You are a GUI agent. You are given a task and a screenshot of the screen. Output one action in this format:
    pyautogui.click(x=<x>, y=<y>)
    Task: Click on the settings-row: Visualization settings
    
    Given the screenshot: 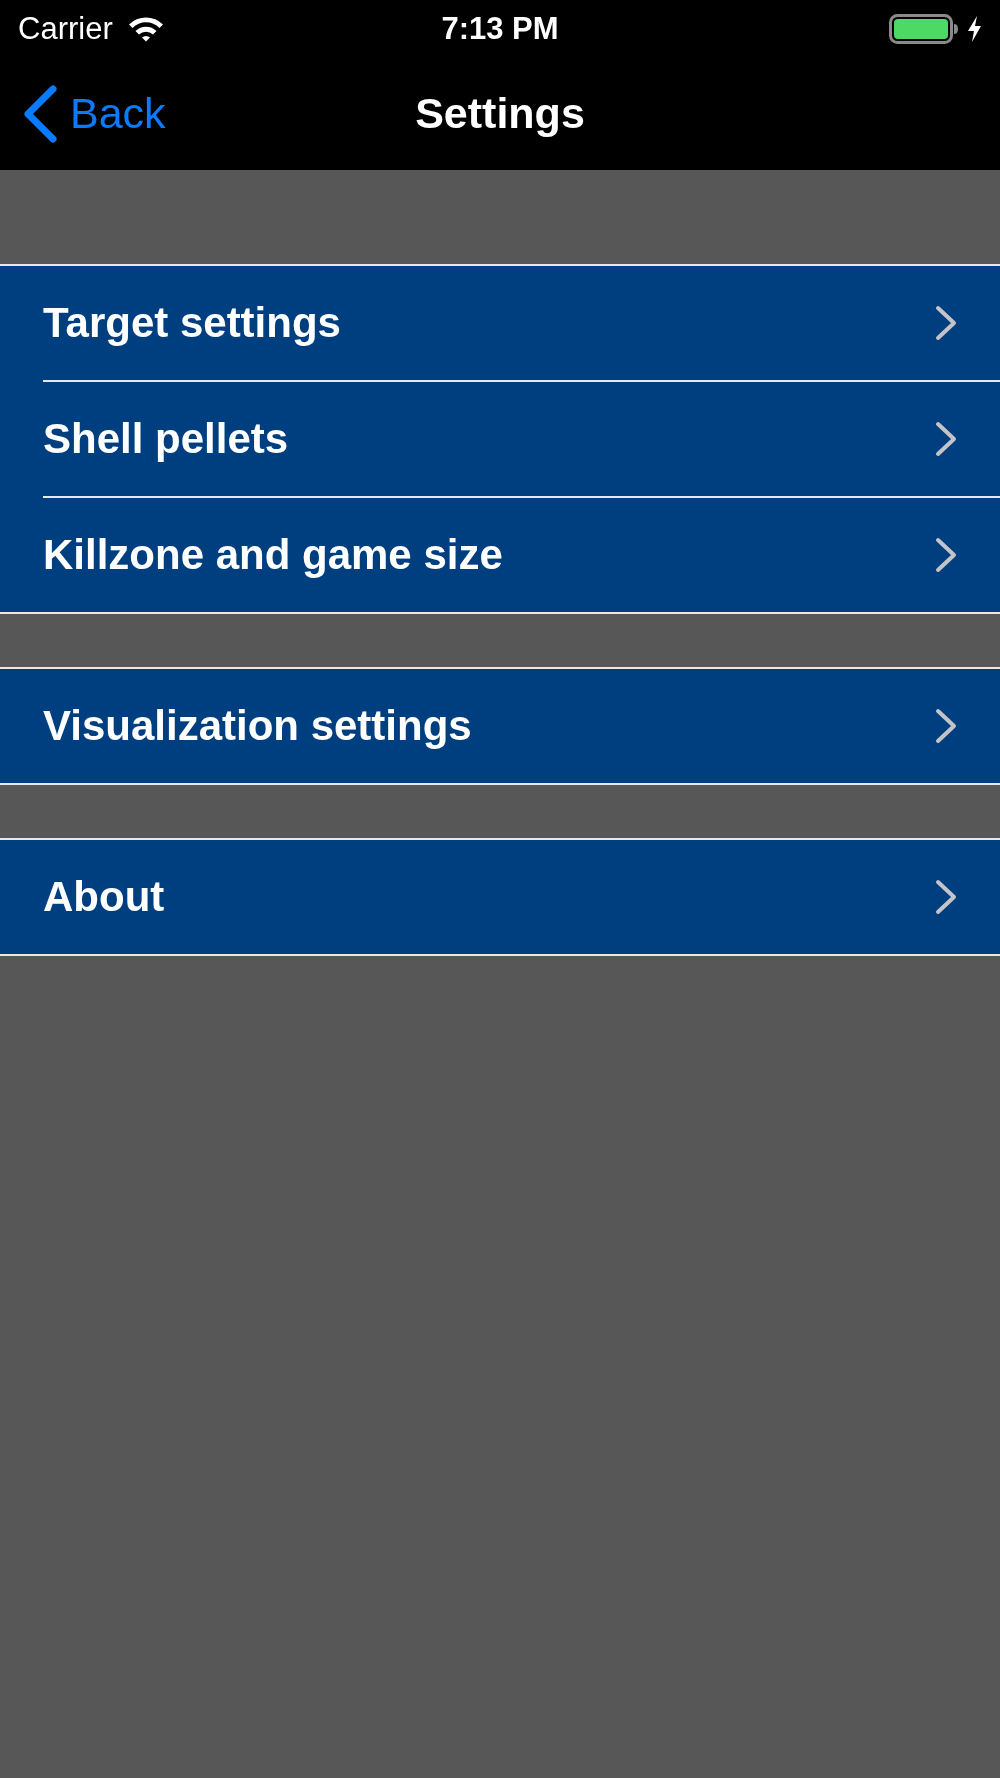 What is the action you would take?
    pyautogui.click(x=500, y=726)
    